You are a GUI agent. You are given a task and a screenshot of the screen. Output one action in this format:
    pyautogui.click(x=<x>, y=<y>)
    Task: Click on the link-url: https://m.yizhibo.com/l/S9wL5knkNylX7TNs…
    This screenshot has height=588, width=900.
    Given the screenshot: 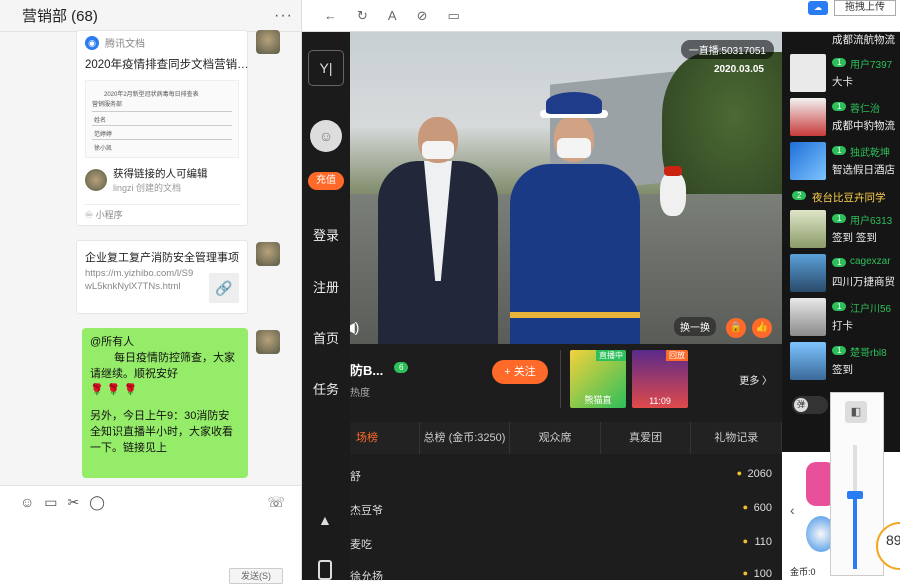 What is the action you would take?
    pyautogui.click(x=139, y=280)
    